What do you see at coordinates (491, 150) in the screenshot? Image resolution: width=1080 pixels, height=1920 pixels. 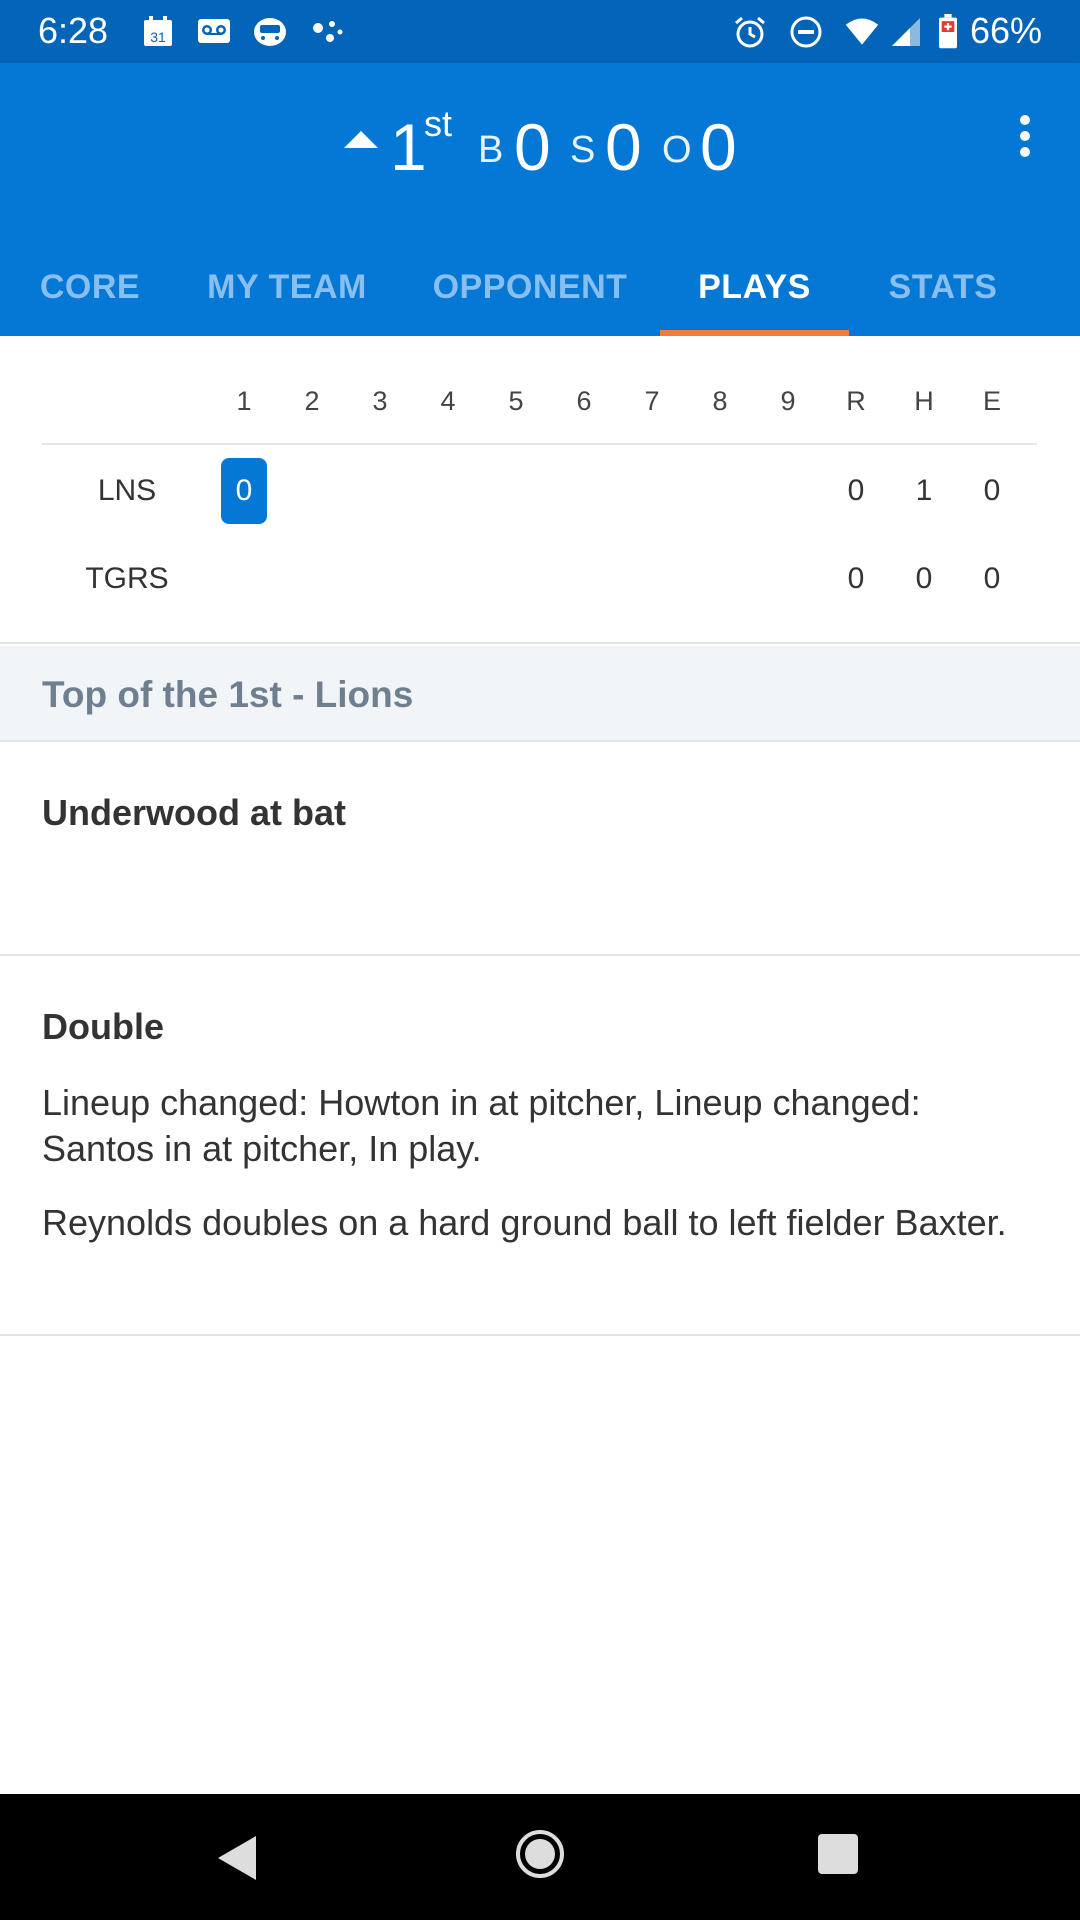 I see `balls-label: B` at bounding box center [491, 150].